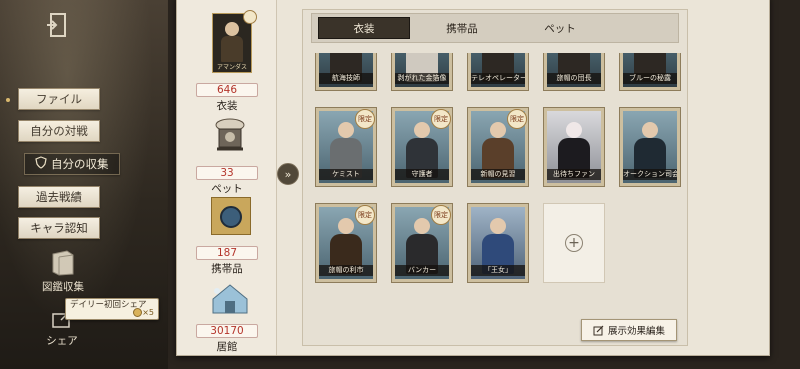 The height and width of the screenshot is (369, 800). I want to click on sidebar-item-label: ファイル, so click(59, 99).